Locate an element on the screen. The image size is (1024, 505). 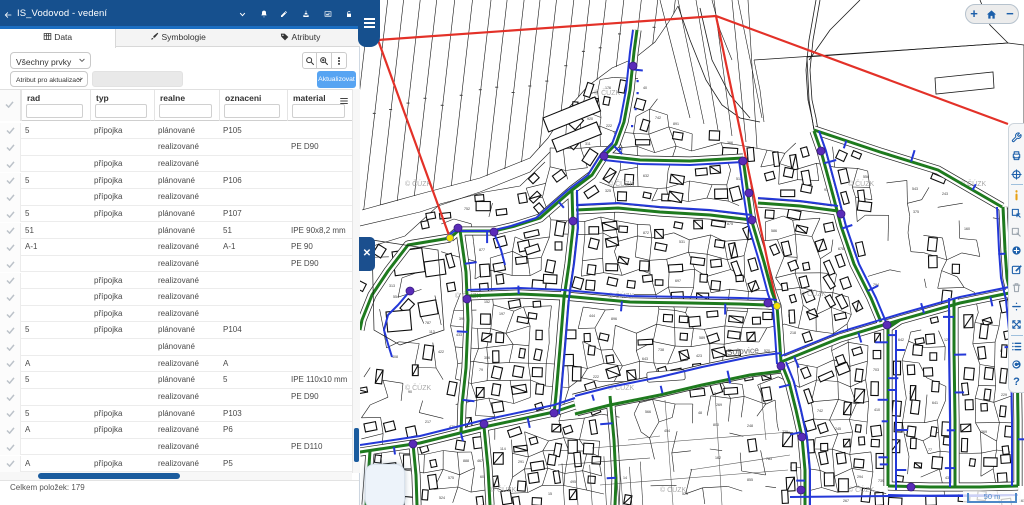
svg-text: 114 is located at coordinates (503, 449).